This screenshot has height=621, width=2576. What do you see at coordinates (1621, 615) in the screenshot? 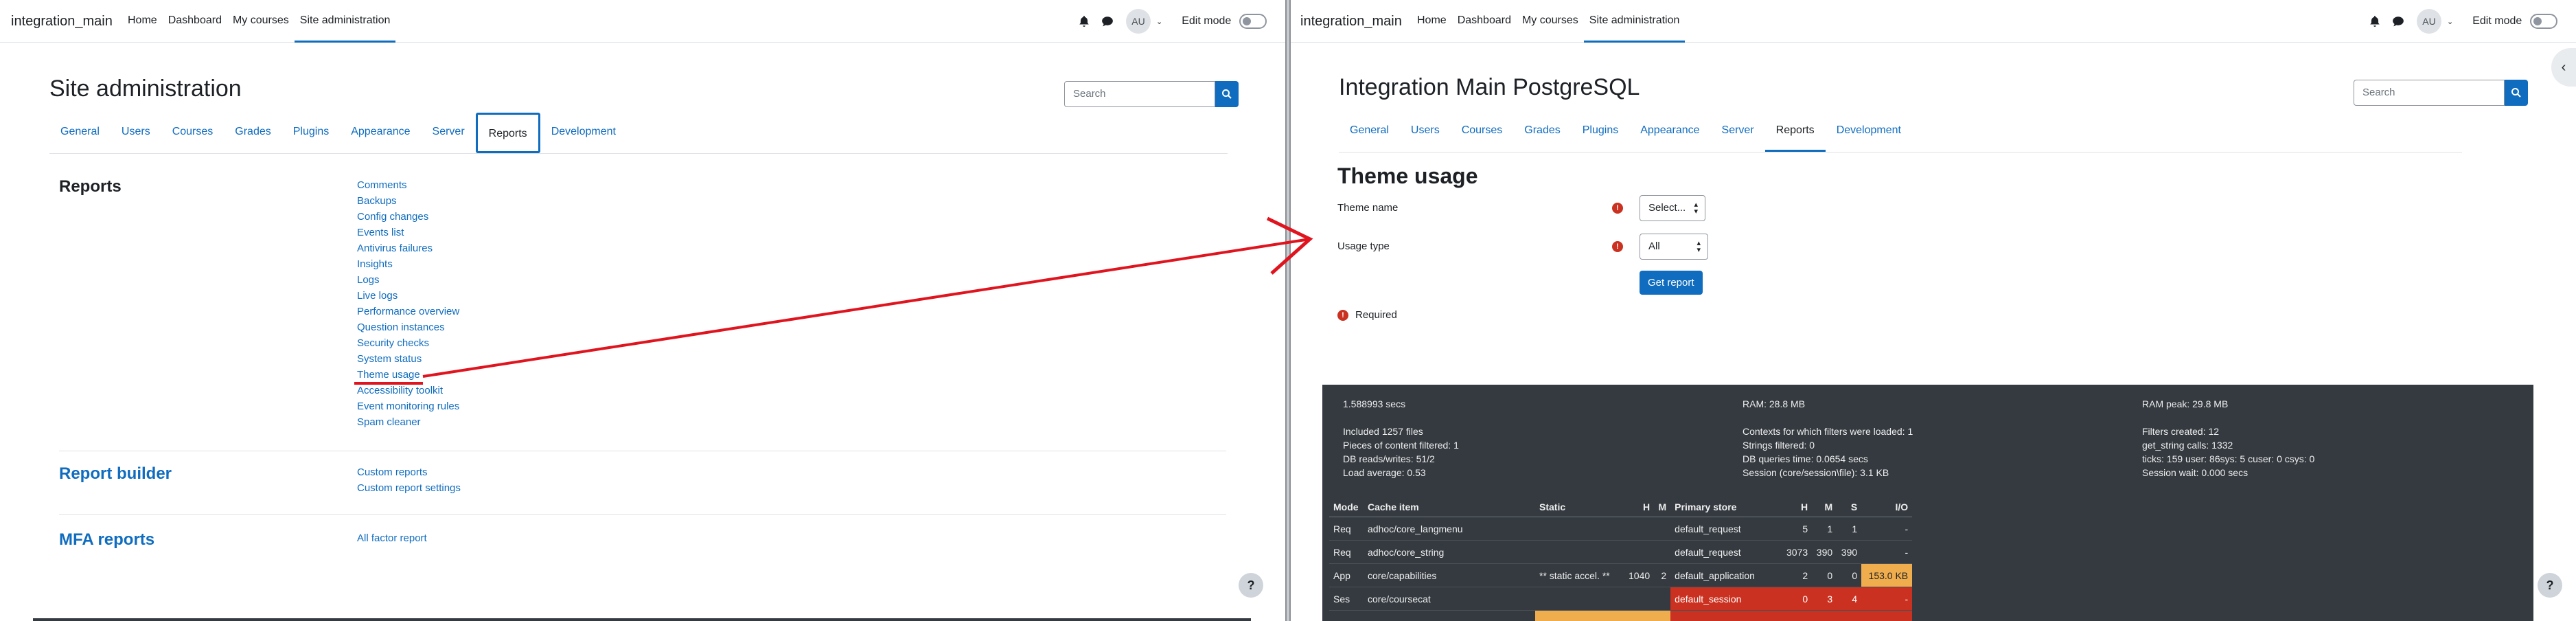
I see `table-row` at bounding box center [1621, 615].